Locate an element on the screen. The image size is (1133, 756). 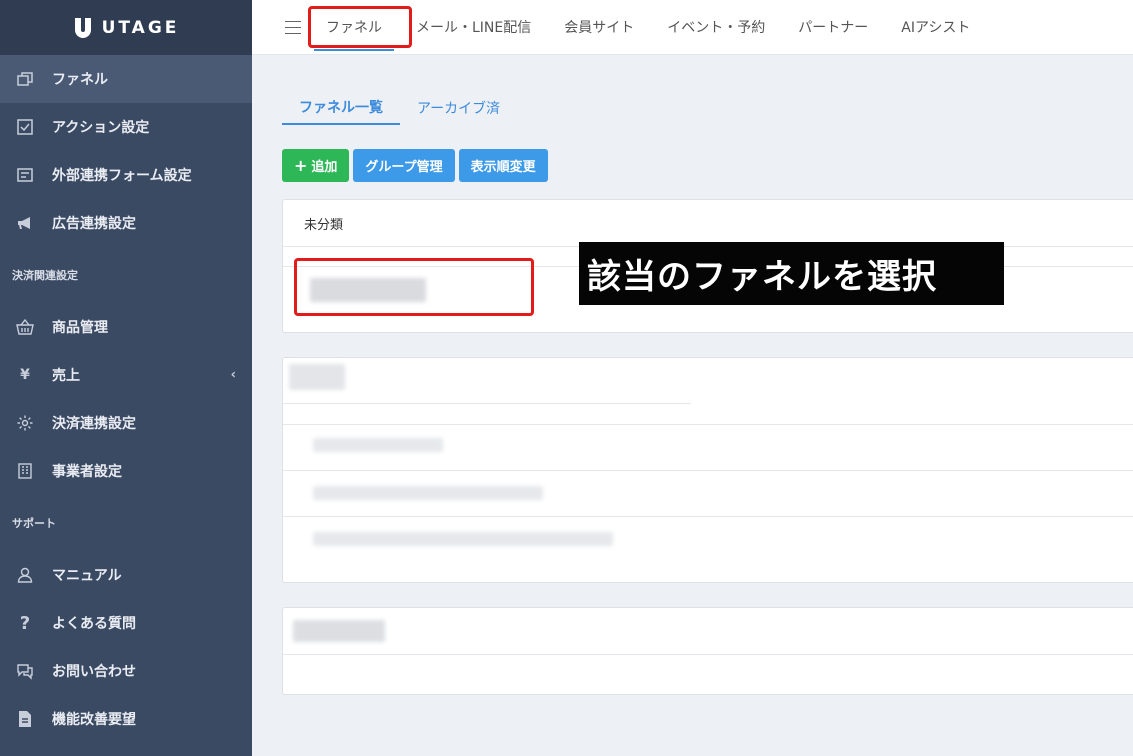
sidebar-item-faq: ? よくある質問 is located at coordinates (126, 623).